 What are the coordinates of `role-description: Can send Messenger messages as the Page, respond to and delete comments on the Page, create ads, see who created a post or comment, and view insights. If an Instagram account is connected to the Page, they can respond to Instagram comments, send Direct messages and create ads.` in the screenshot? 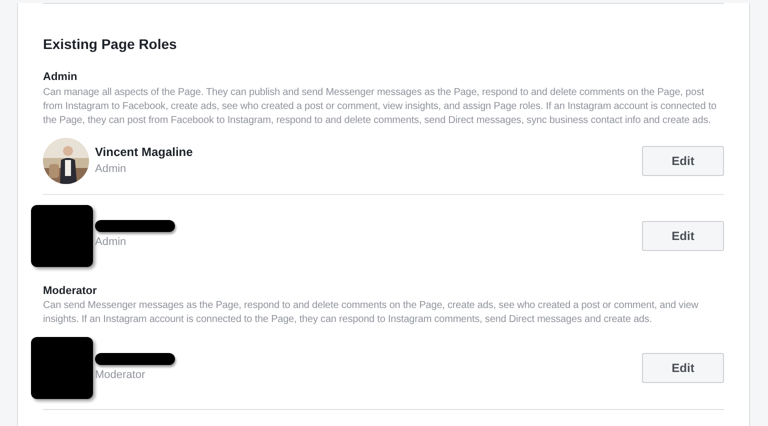 It's located at (371, 313).